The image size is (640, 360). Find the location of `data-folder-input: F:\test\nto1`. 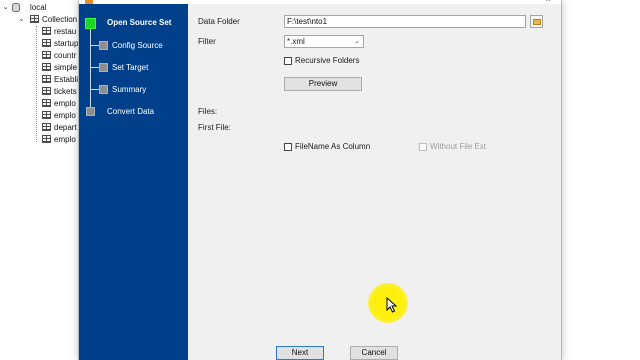

data-folder-input: F:\test\nto1 is located at coordinates (405, 21).